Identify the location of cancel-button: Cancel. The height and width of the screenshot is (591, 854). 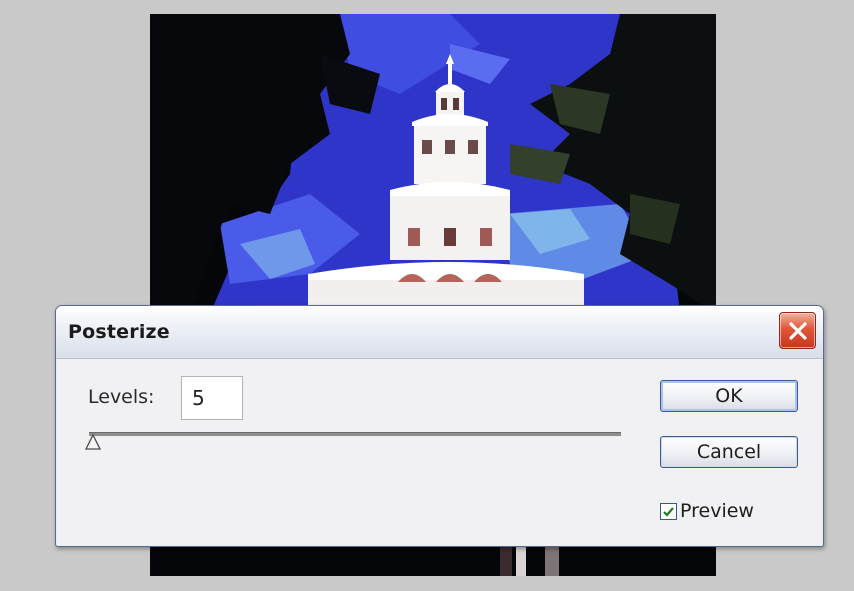
(729, 452).